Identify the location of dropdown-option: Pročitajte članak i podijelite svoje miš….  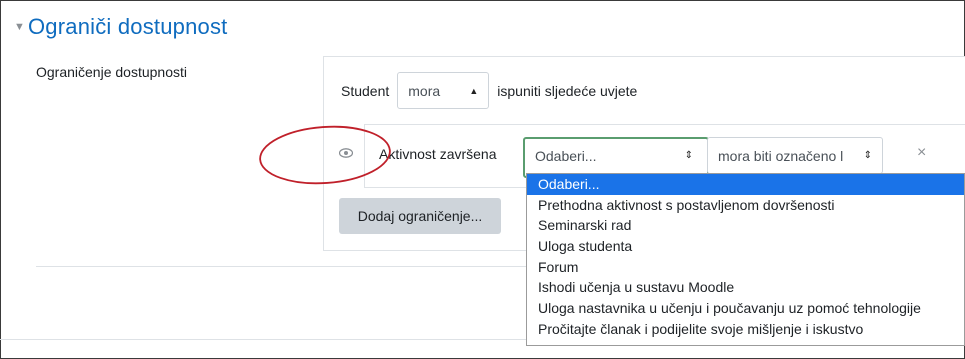
(745, 329).